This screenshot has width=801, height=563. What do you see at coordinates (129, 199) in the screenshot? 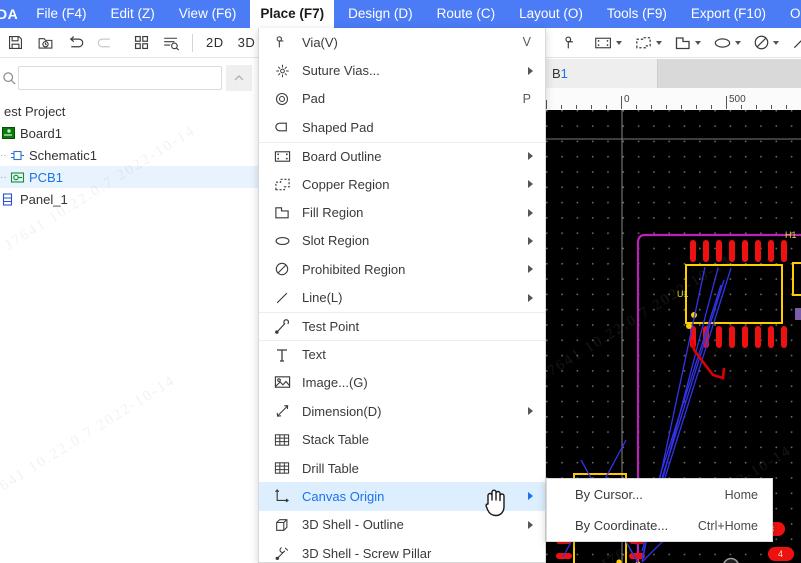
I see `tree-item-panel-1: Panel_1` at bounding box center [129, 199].